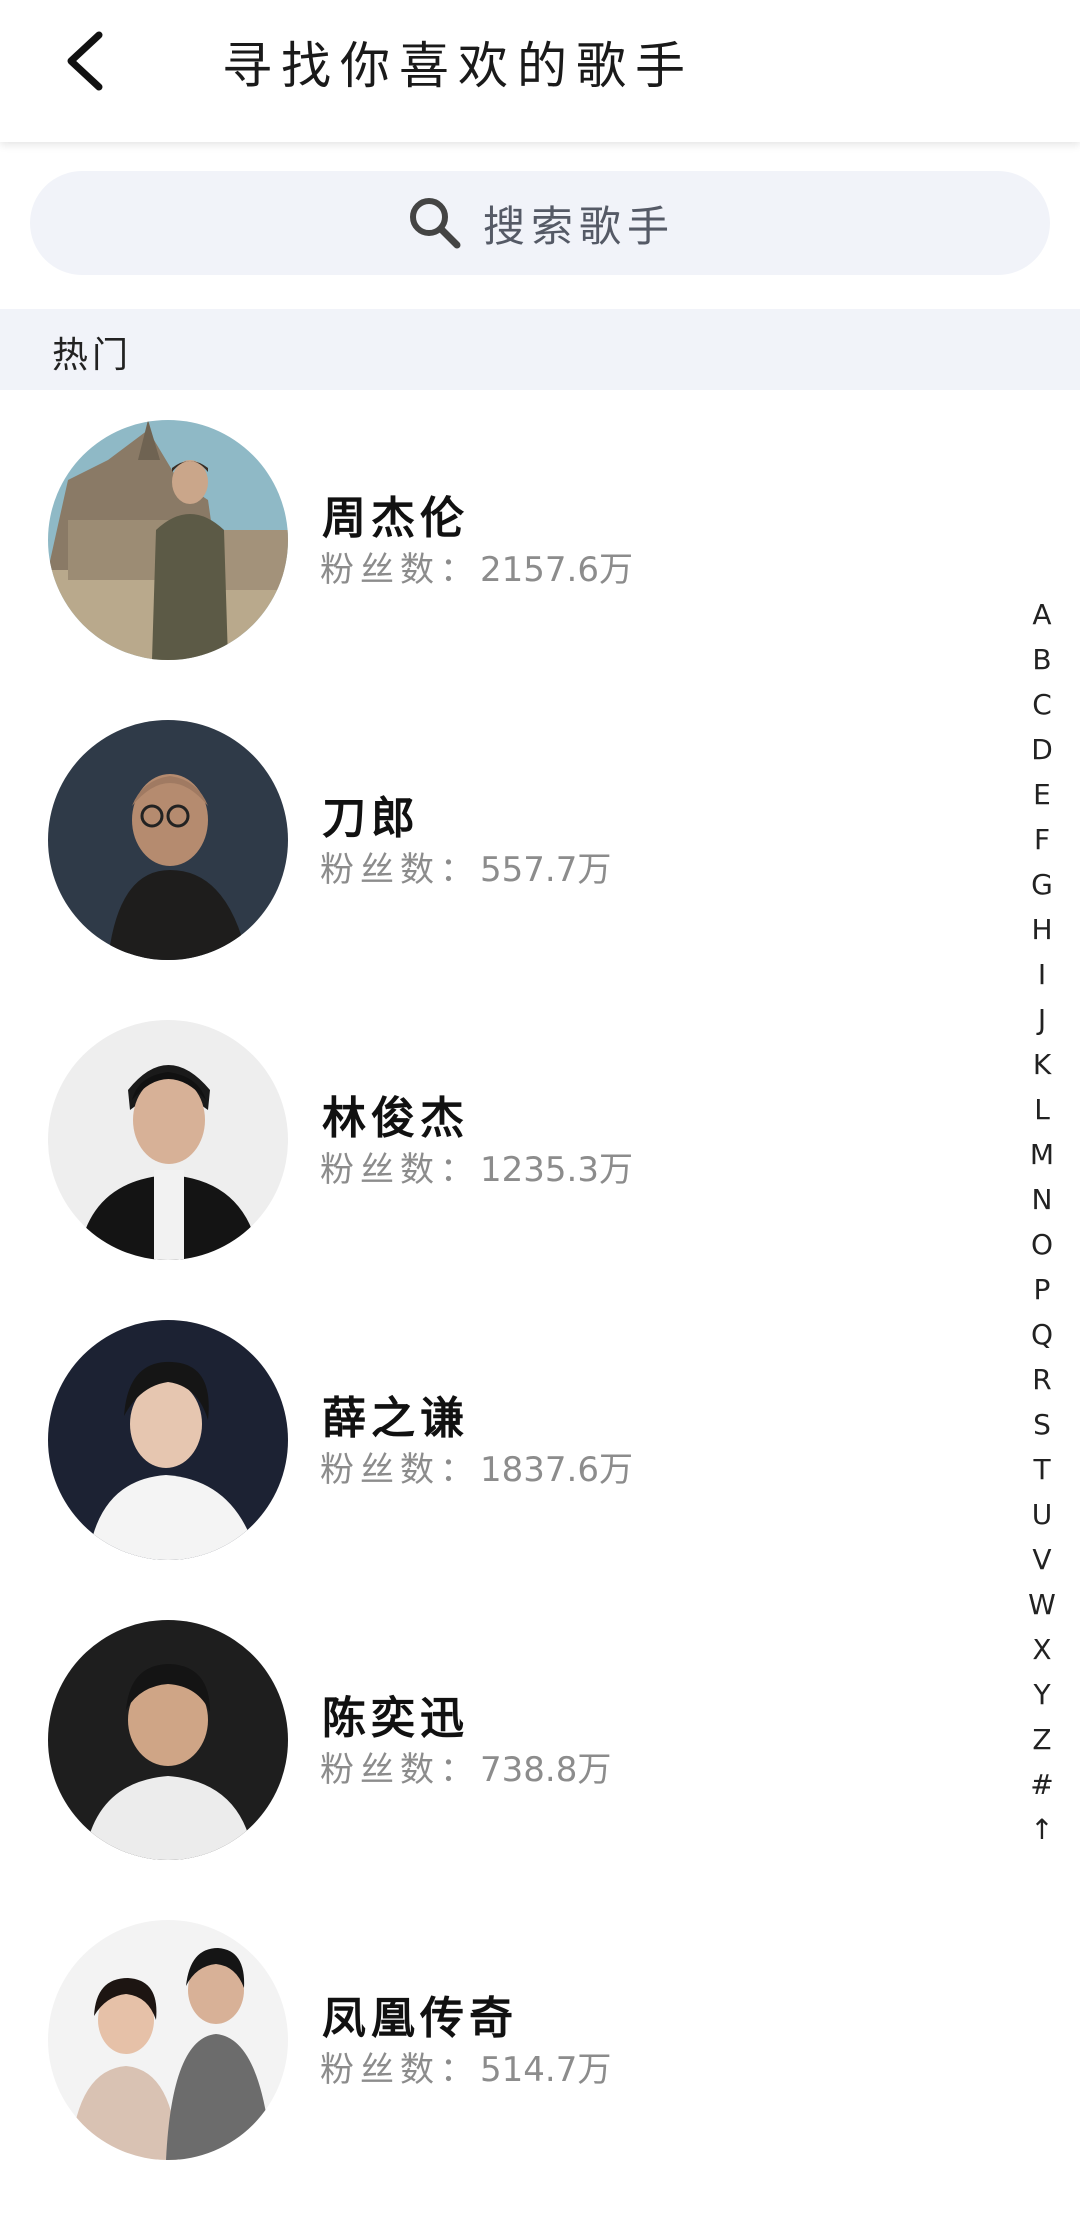 The image size is (1080, 2220). What do you see at coordinates (1042, 1829) in the screenshot?
I see `scroll-to-top-arrow-icon: ↑` at bounding box center [1042, 1829].